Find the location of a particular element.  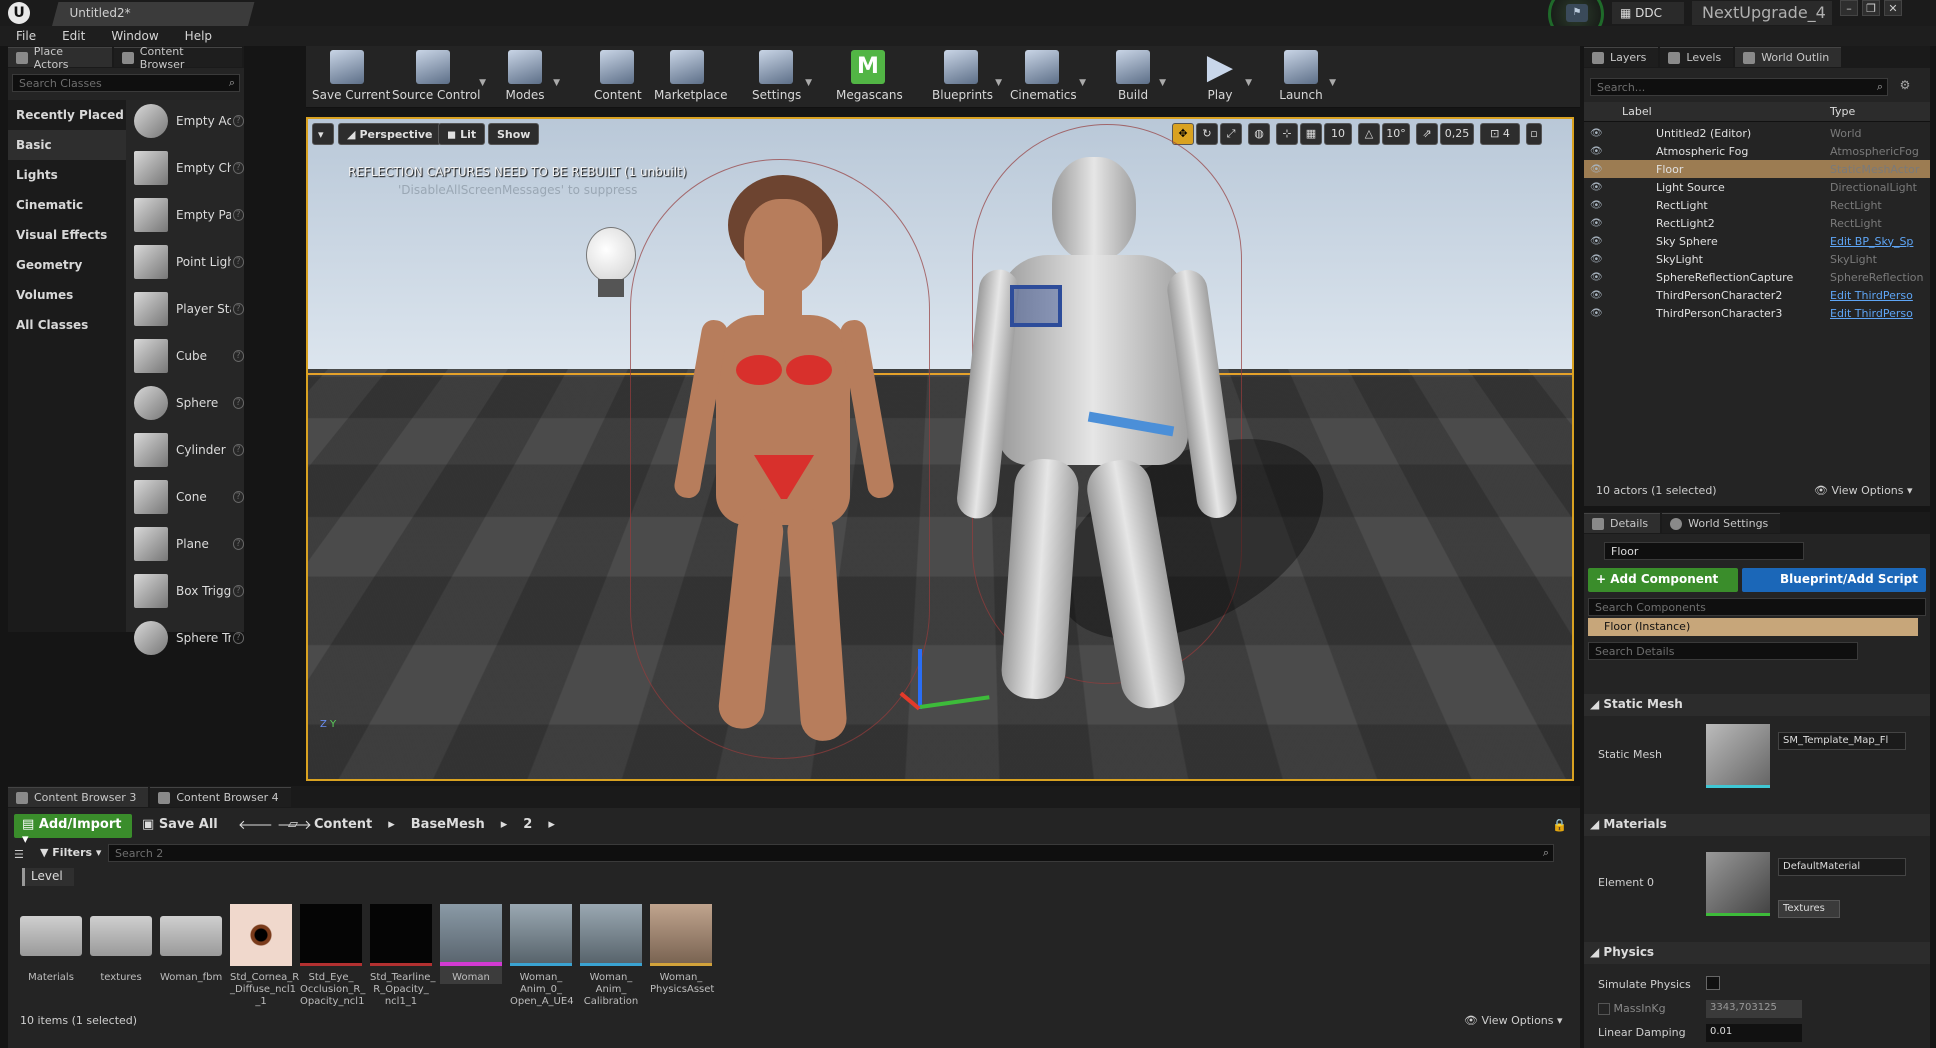

tab-place-actors: Place Actors is located at coordinates (60, 58).